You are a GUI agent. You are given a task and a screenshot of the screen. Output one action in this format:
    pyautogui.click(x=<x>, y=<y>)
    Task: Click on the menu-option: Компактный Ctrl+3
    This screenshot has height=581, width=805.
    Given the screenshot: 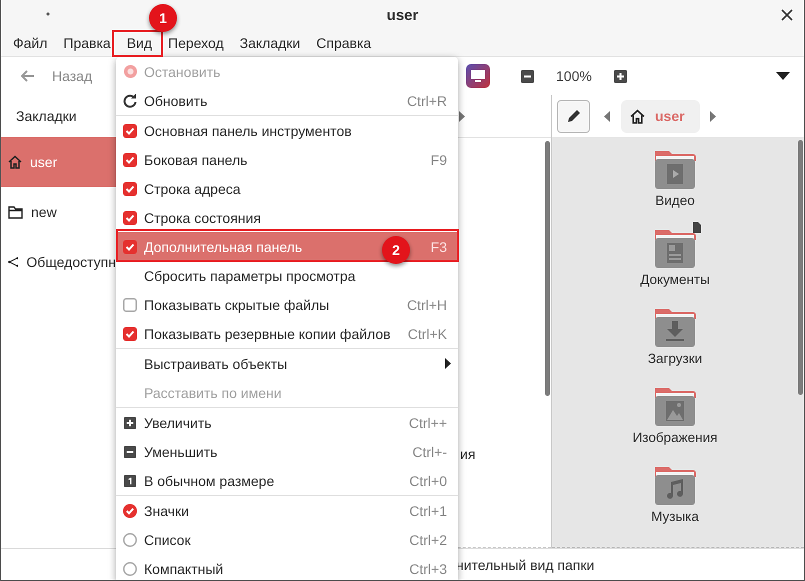 What is the action you would take?
    pyautogui.click(x=287, y=567)
    